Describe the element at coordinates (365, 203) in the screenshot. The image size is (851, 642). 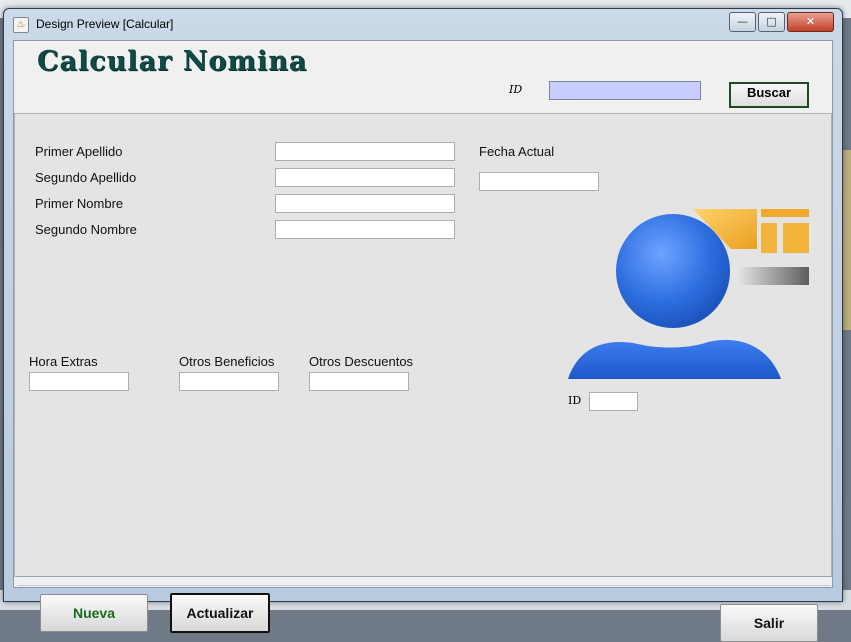
I see `primer-nombre-input` at that location.